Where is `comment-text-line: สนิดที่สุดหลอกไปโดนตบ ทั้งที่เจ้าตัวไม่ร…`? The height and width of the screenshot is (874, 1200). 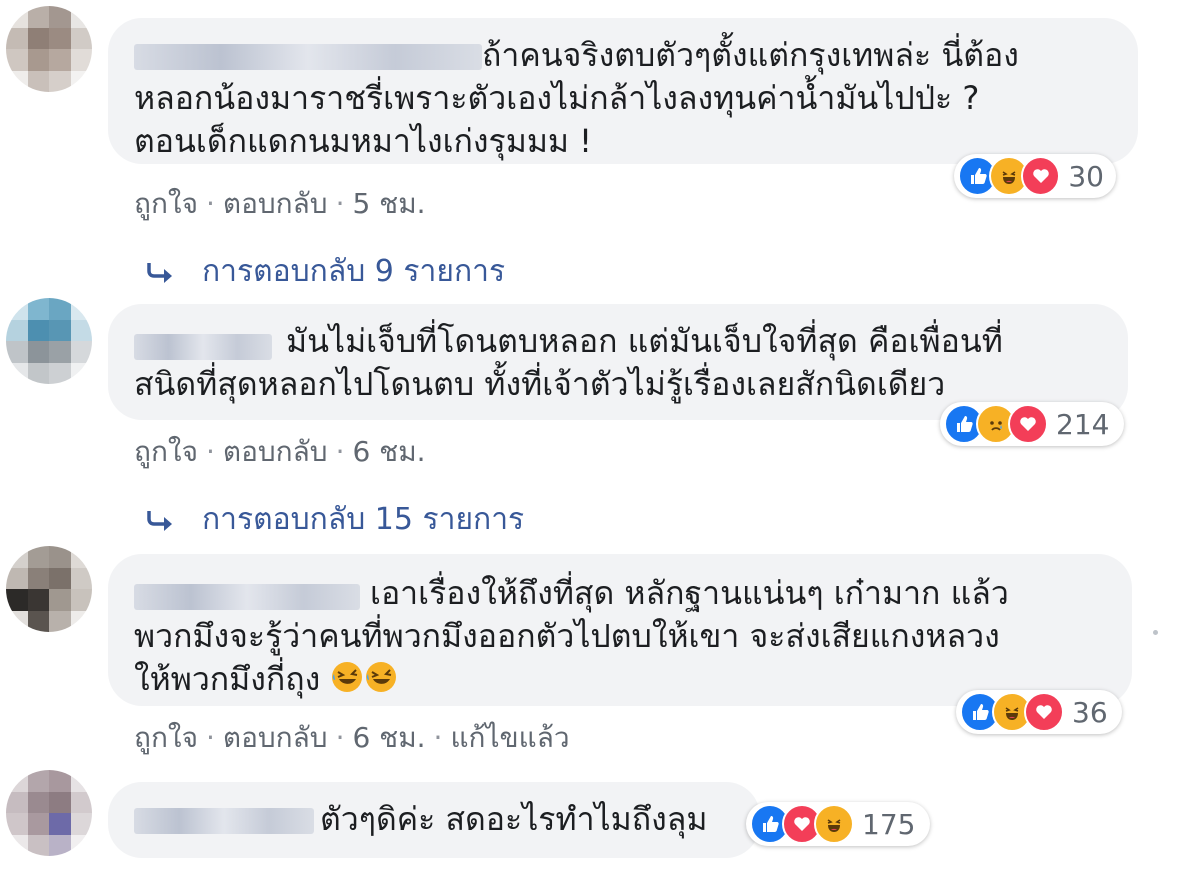 comment-text-line: สนิดที่สุดหลอกไปโดนตบ ทั้งที่เจ้าตัวไม่ร… is located at coordinates (540, 384).